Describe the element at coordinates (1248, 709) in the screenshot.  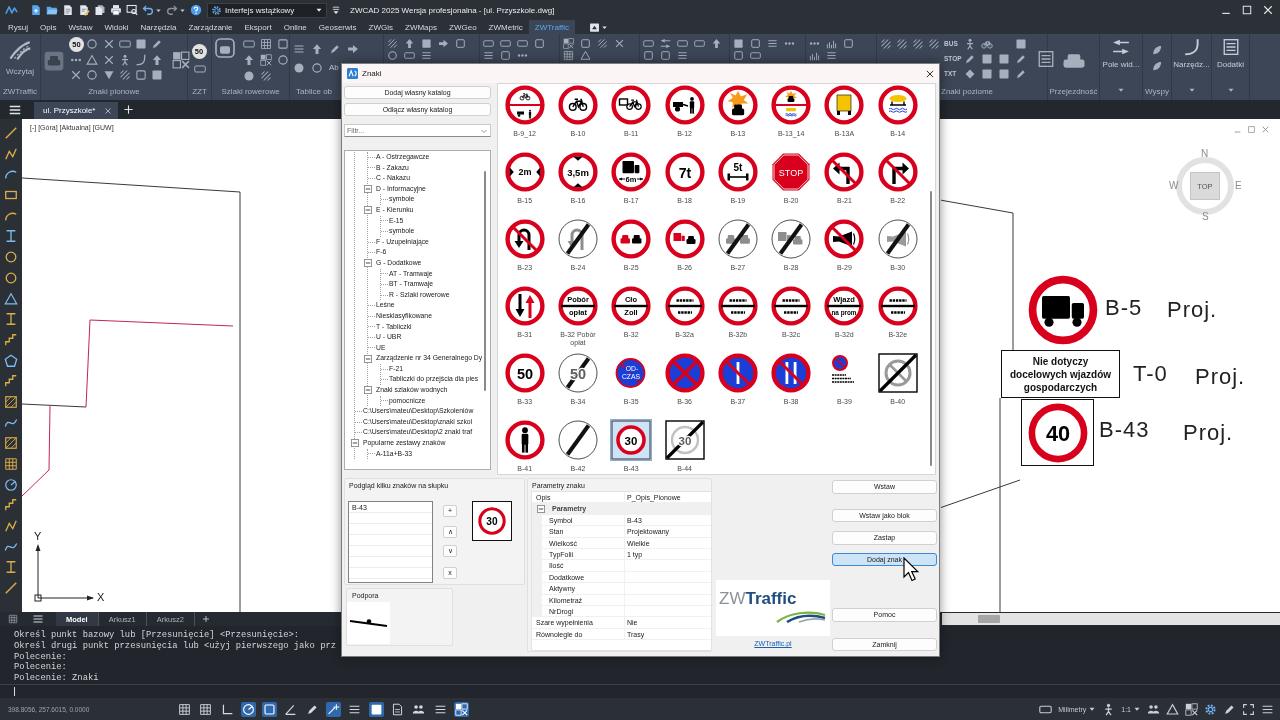
I see `expand-icon` at that location.